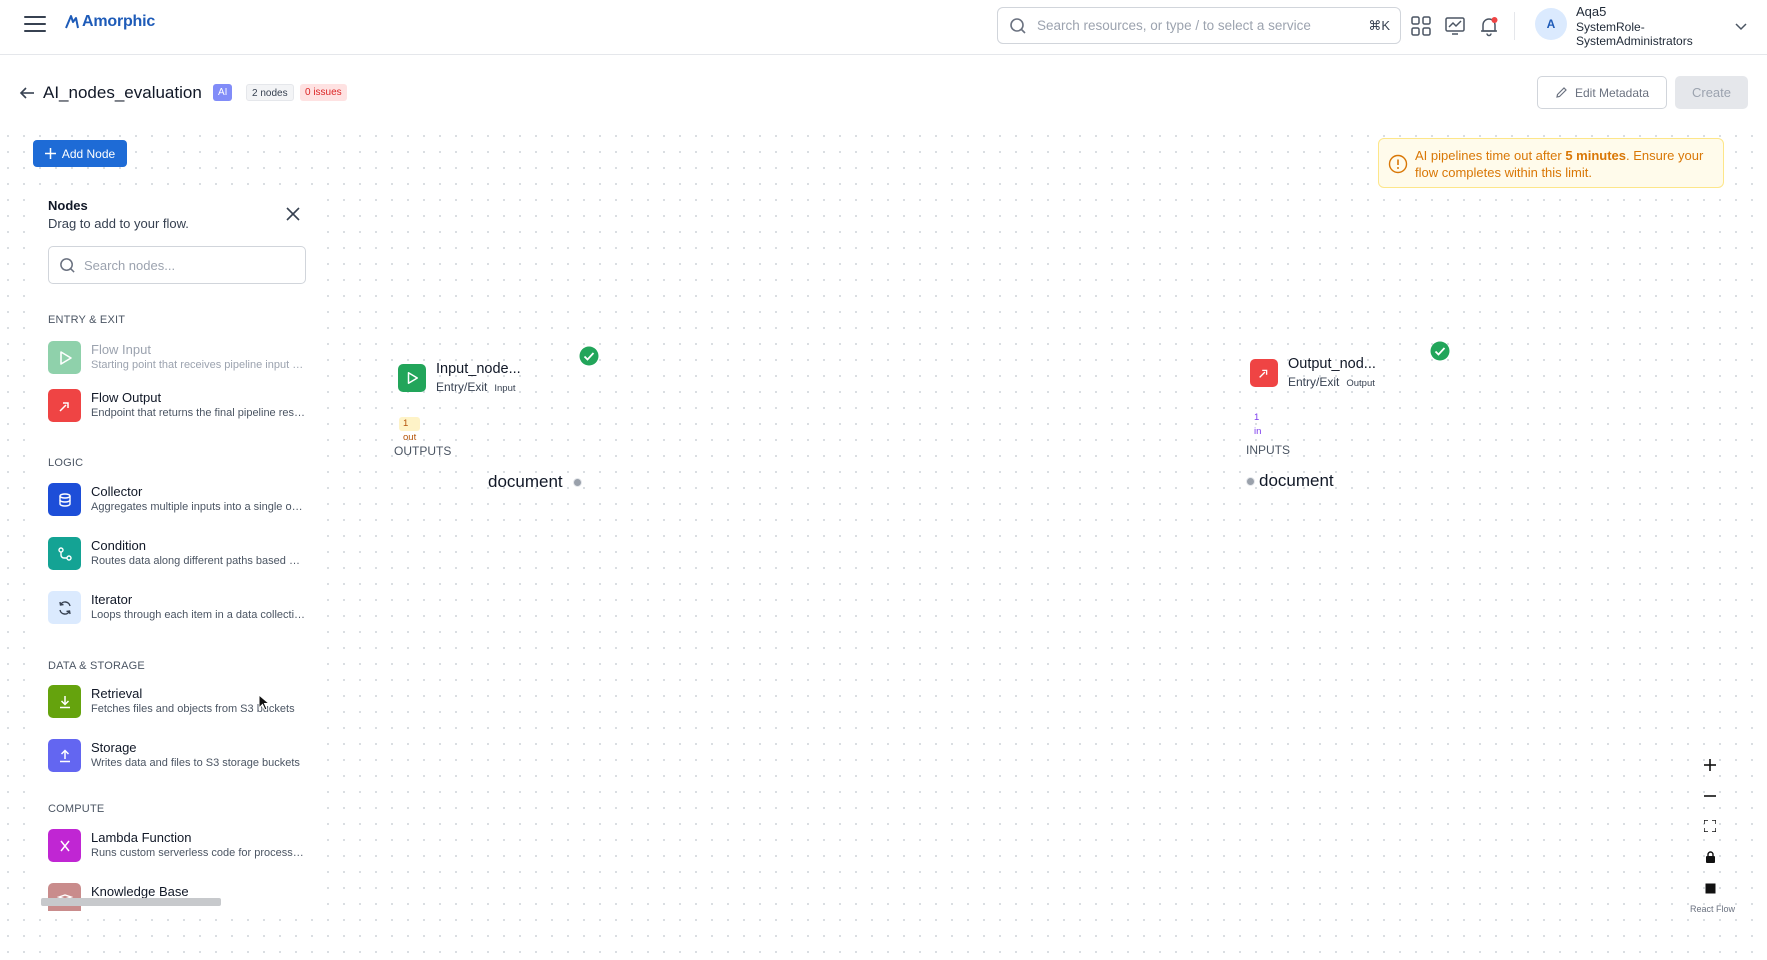  I want to click on node-item-title: Flow Input, so click(121, 349).